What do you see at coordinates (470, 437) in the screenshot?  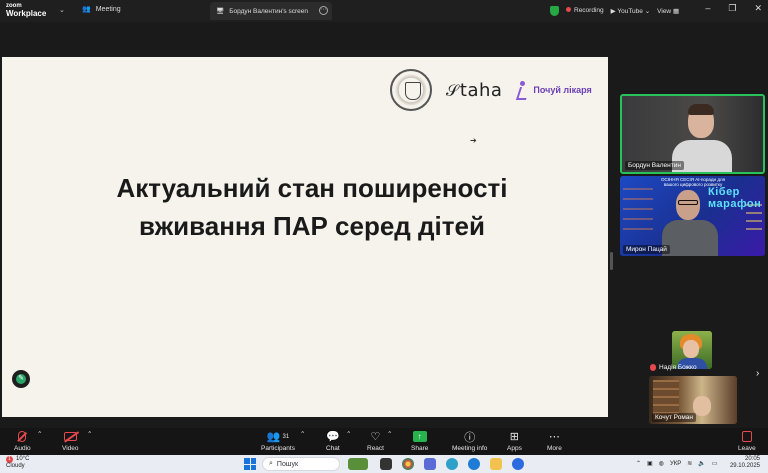 I see `info-icon: ⓘ` at bounding box center [470, 437].